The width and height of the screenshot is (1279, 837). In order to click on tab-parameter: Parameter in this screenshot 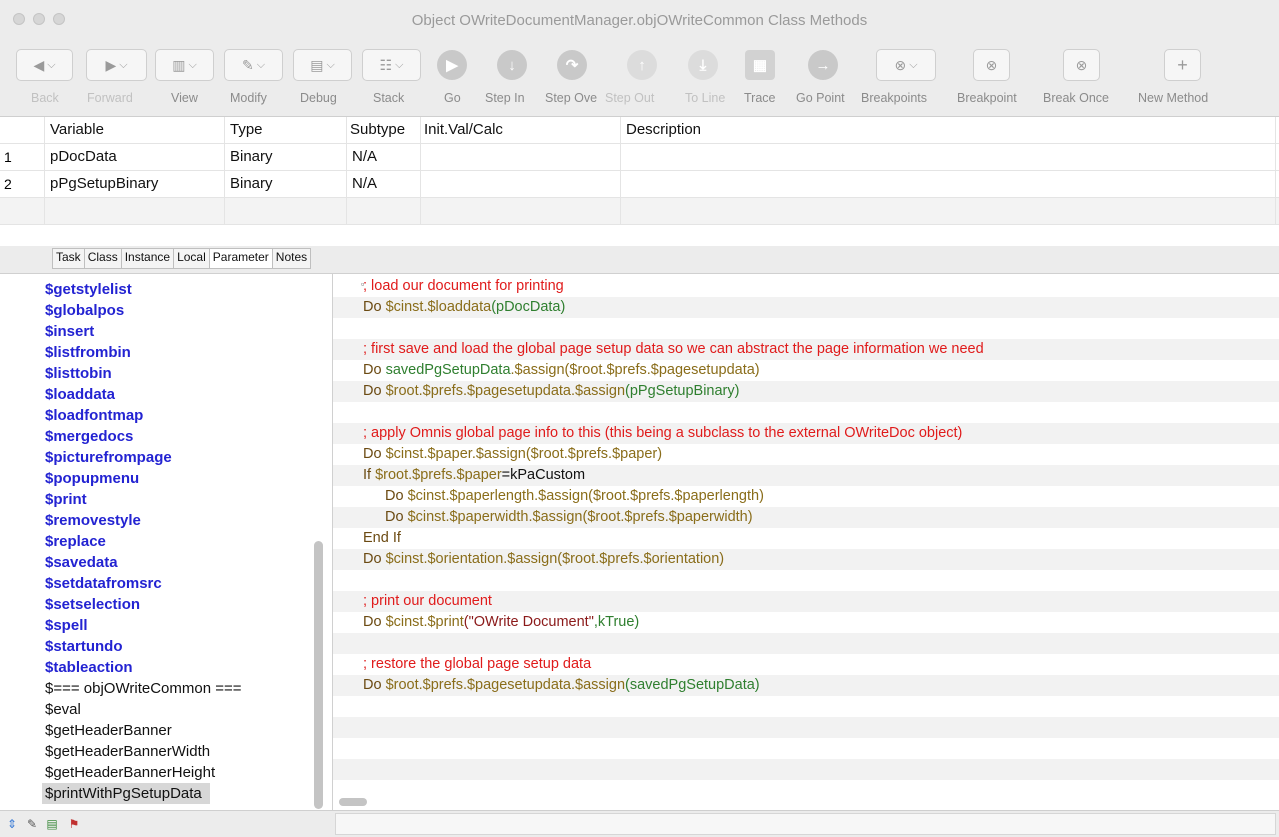, I will do `click(241, 258)`.